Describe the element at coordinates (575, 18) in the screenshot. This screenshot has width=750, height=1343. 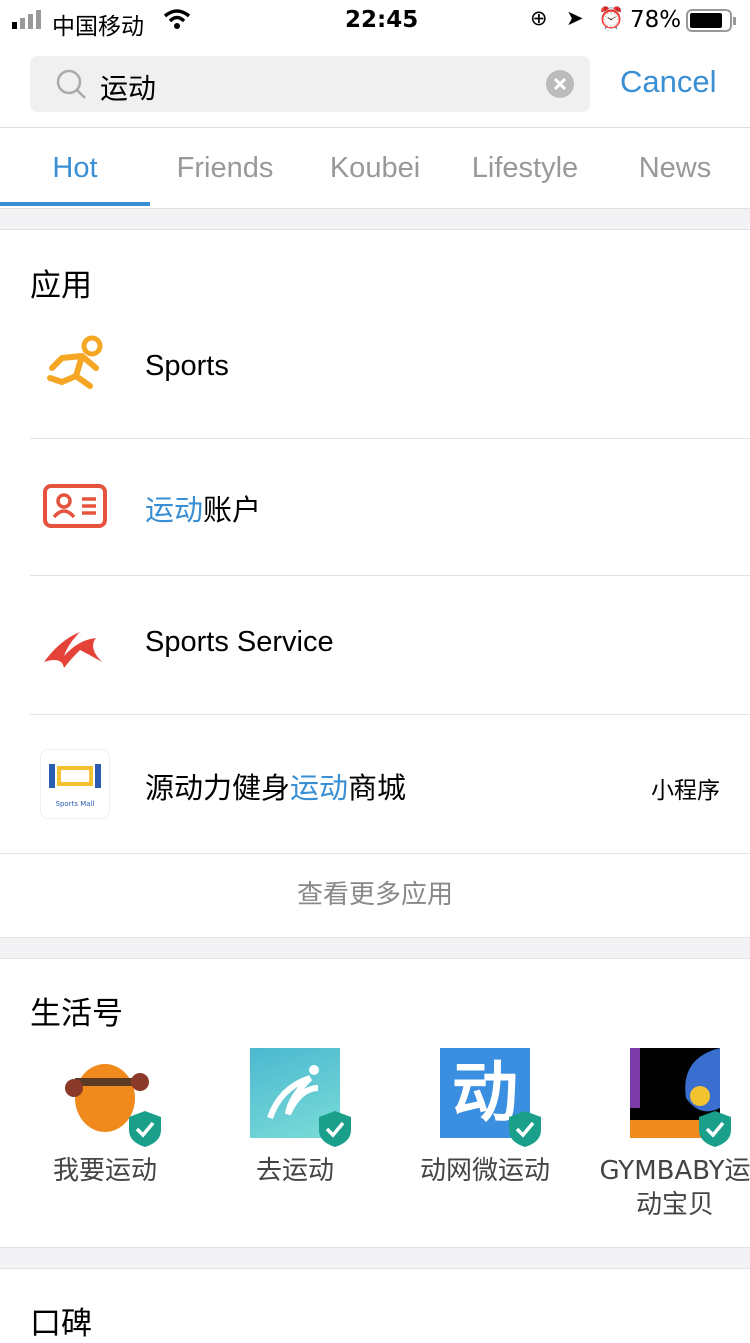
I see `location-icon: ➤` at that location.